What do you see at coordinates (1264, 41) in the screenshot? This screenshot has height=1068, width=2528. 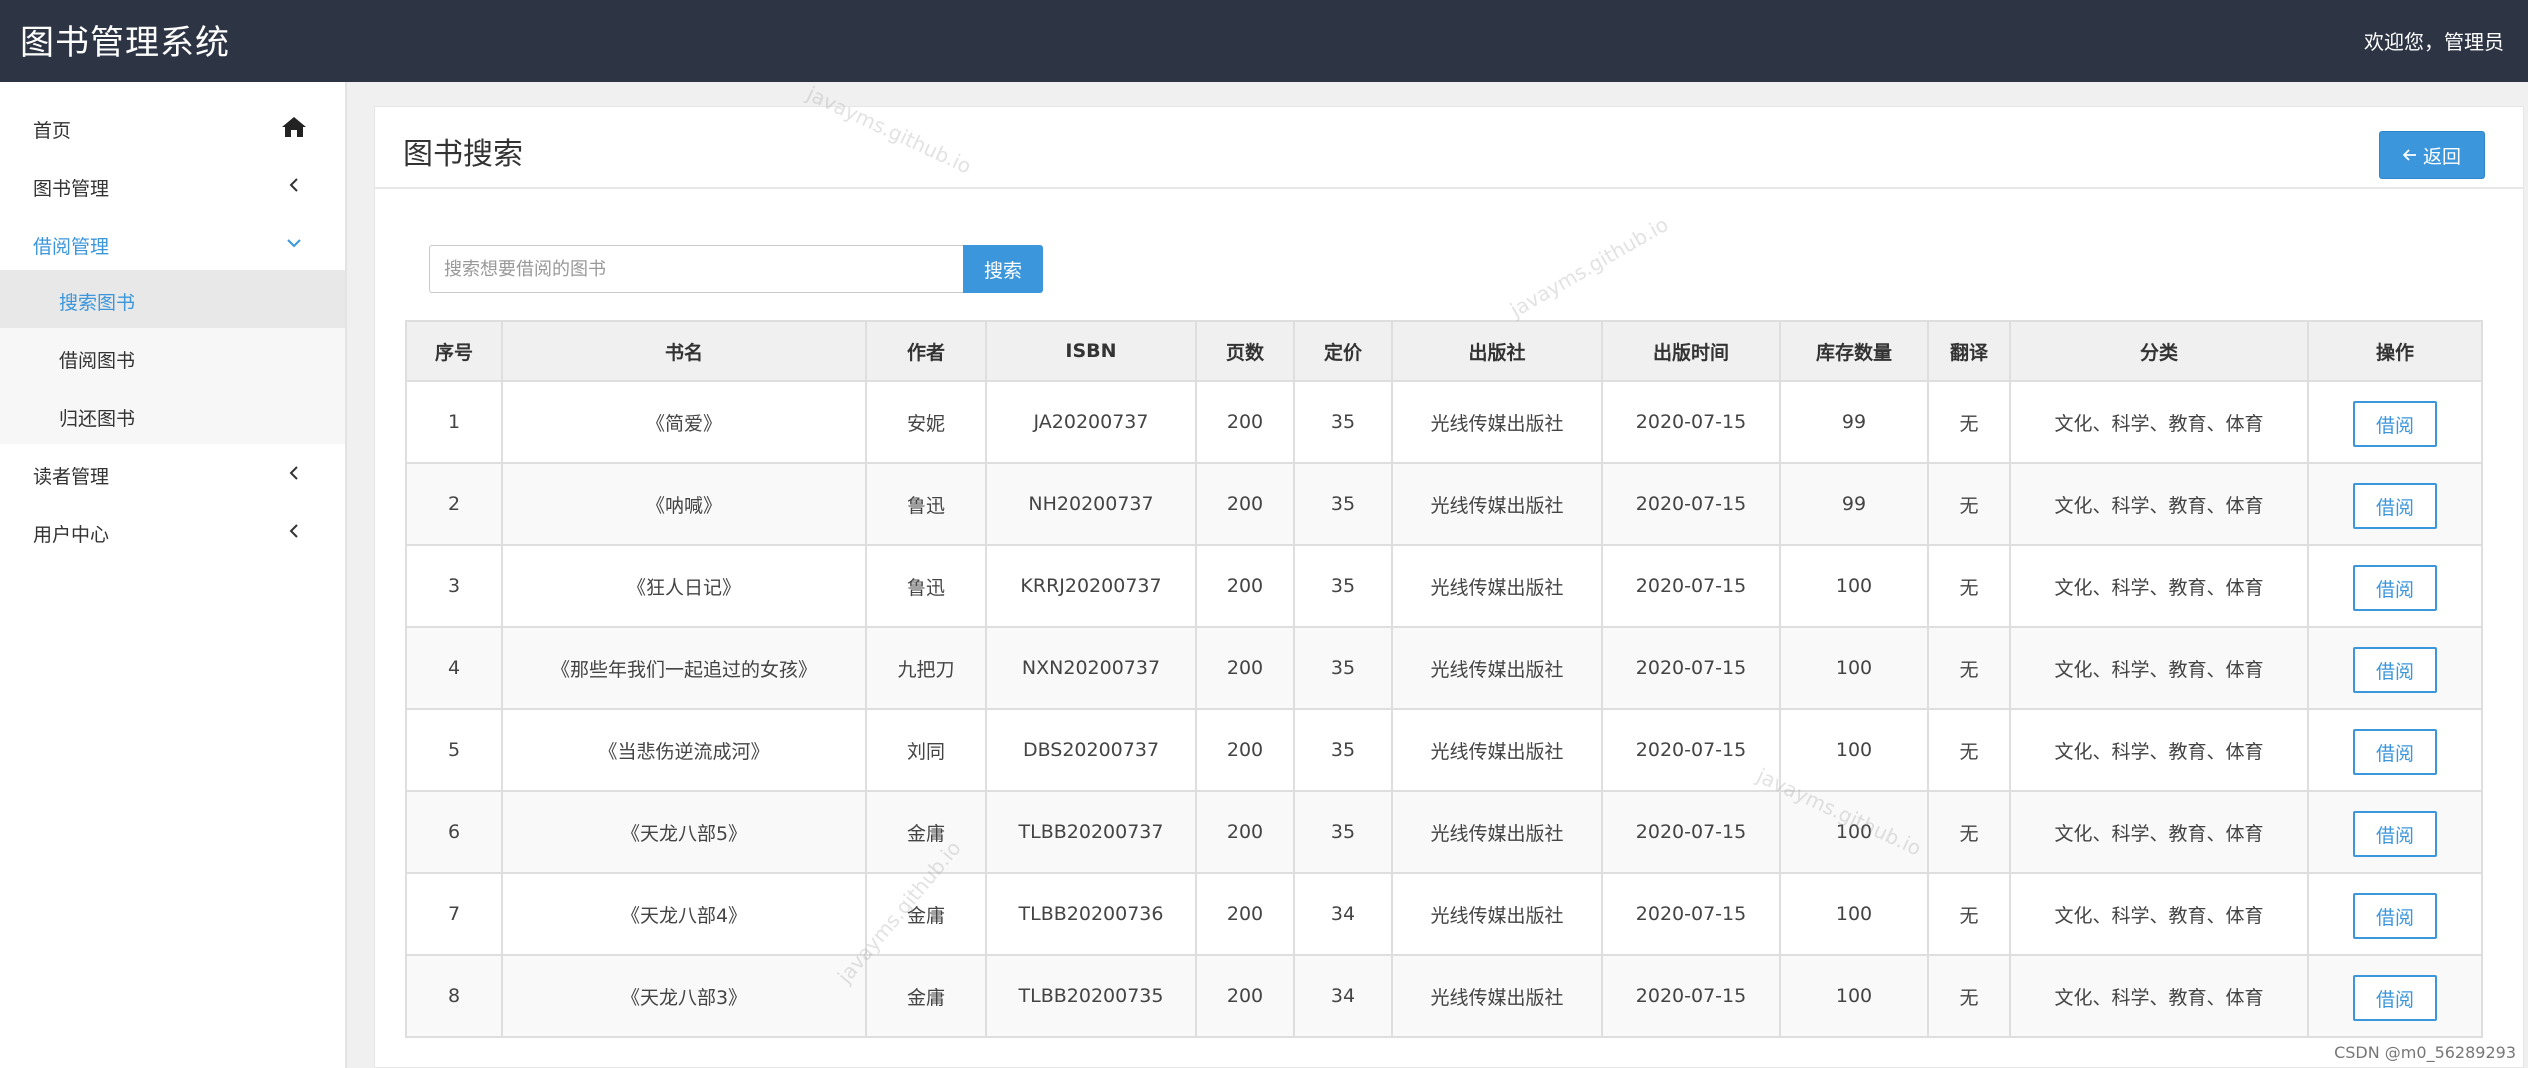 I see `top-bar: 图书管理系统 欢迎您，管理员` at bounding box center [1264, 41].